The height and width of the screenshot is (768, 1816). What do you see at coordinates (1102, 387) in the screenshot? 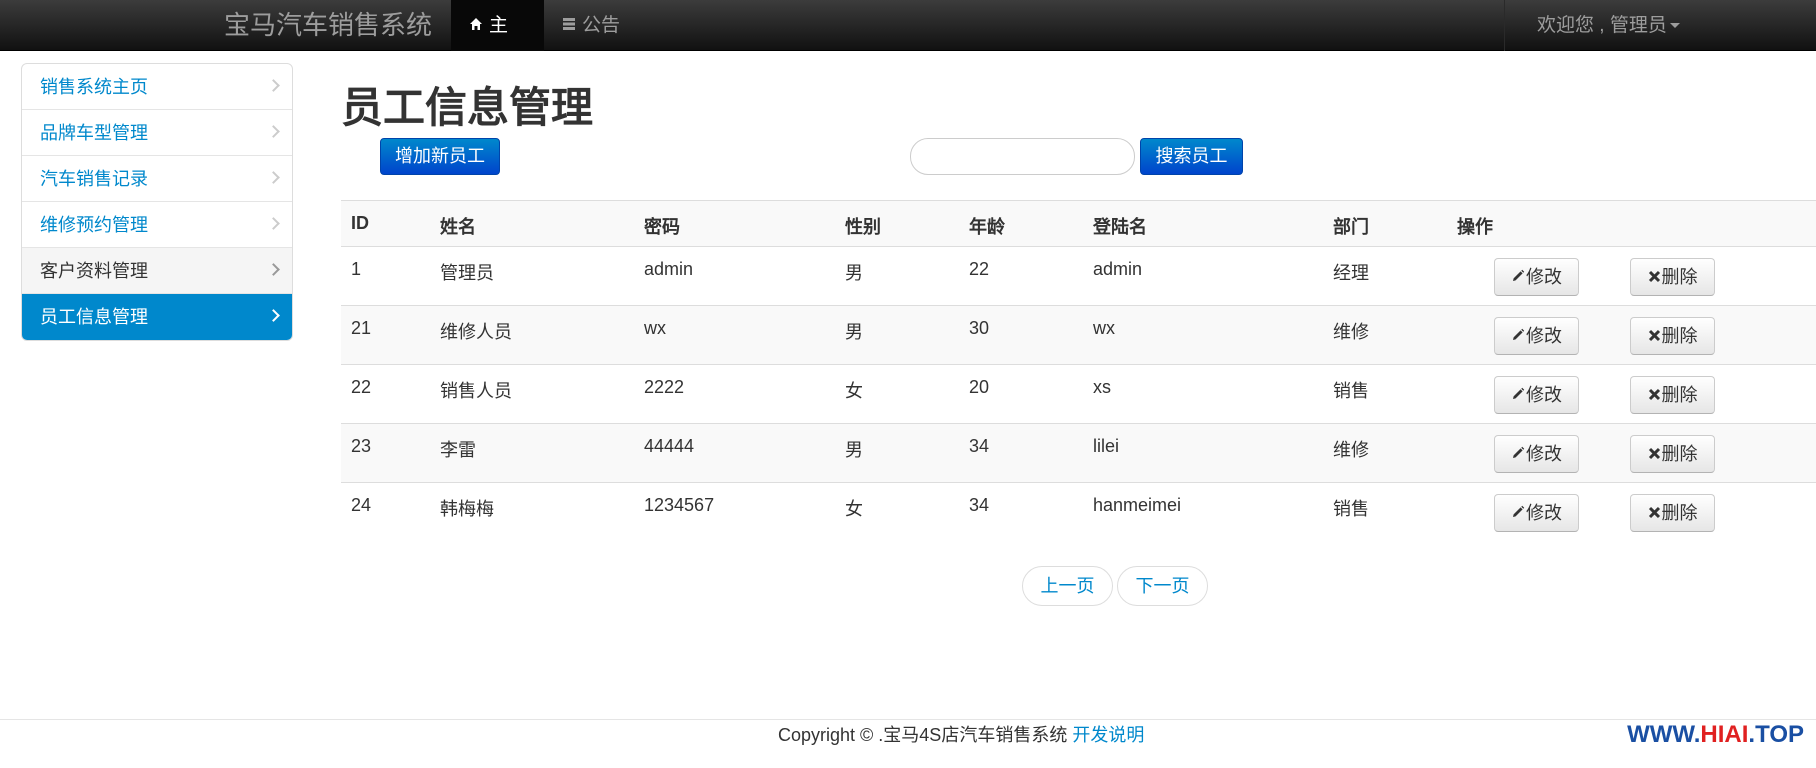
I see `cell-login: xs` at bounding box center [1102, 387].